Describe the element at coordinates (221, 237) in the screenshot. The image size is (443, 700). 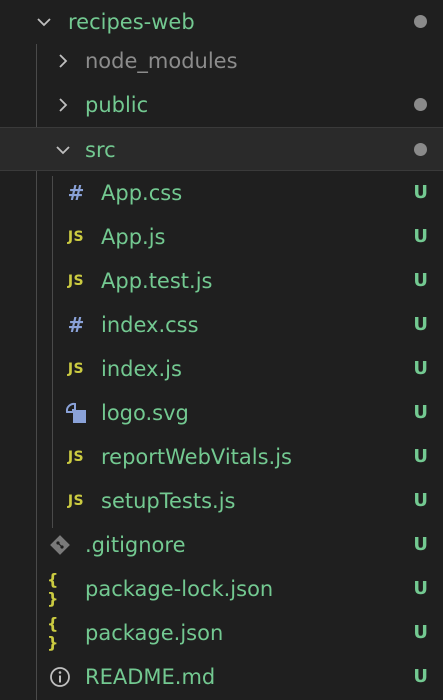
I see `file-app-js: JS App.js U` at that location.